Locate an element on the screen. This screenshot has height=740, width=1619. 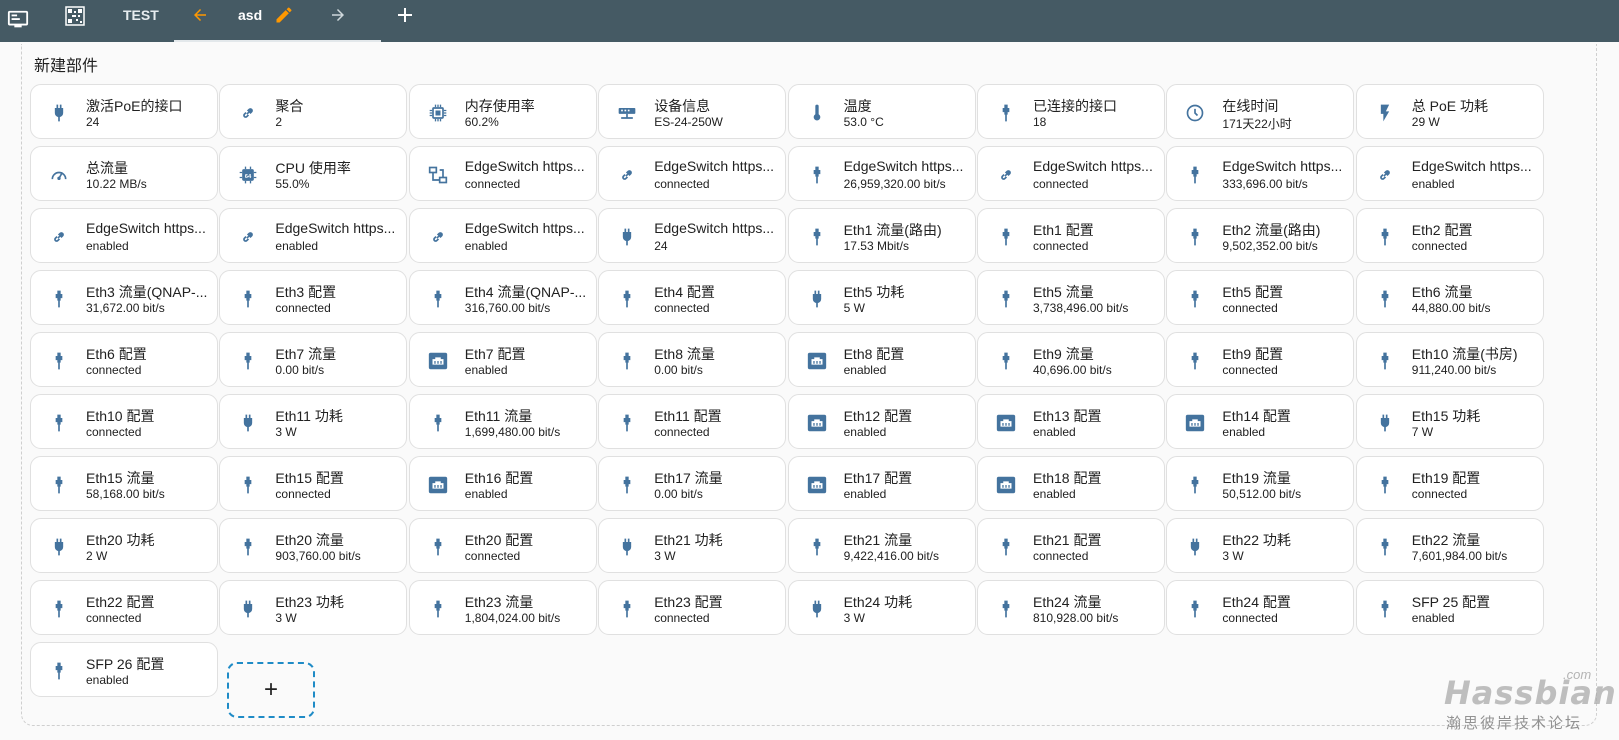
entity-state: 9,502,352.00 bit/s is located at coordinates (1270, 246).